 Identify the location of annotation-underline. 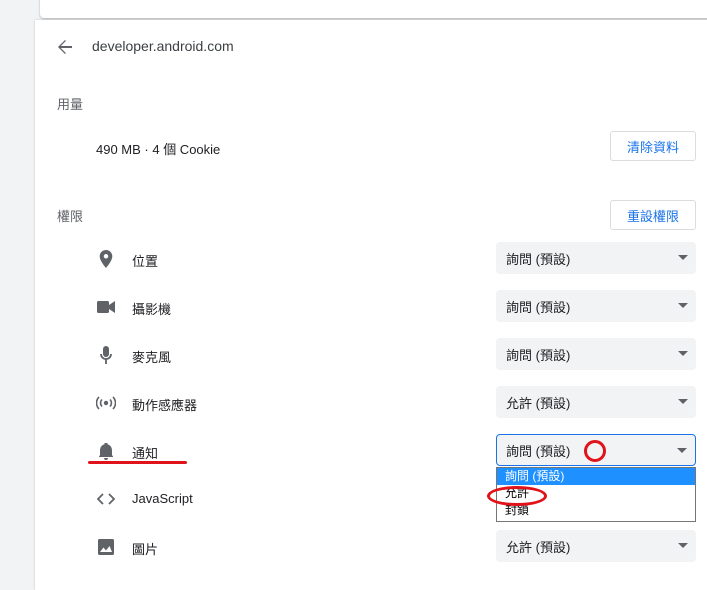
(137, 462).